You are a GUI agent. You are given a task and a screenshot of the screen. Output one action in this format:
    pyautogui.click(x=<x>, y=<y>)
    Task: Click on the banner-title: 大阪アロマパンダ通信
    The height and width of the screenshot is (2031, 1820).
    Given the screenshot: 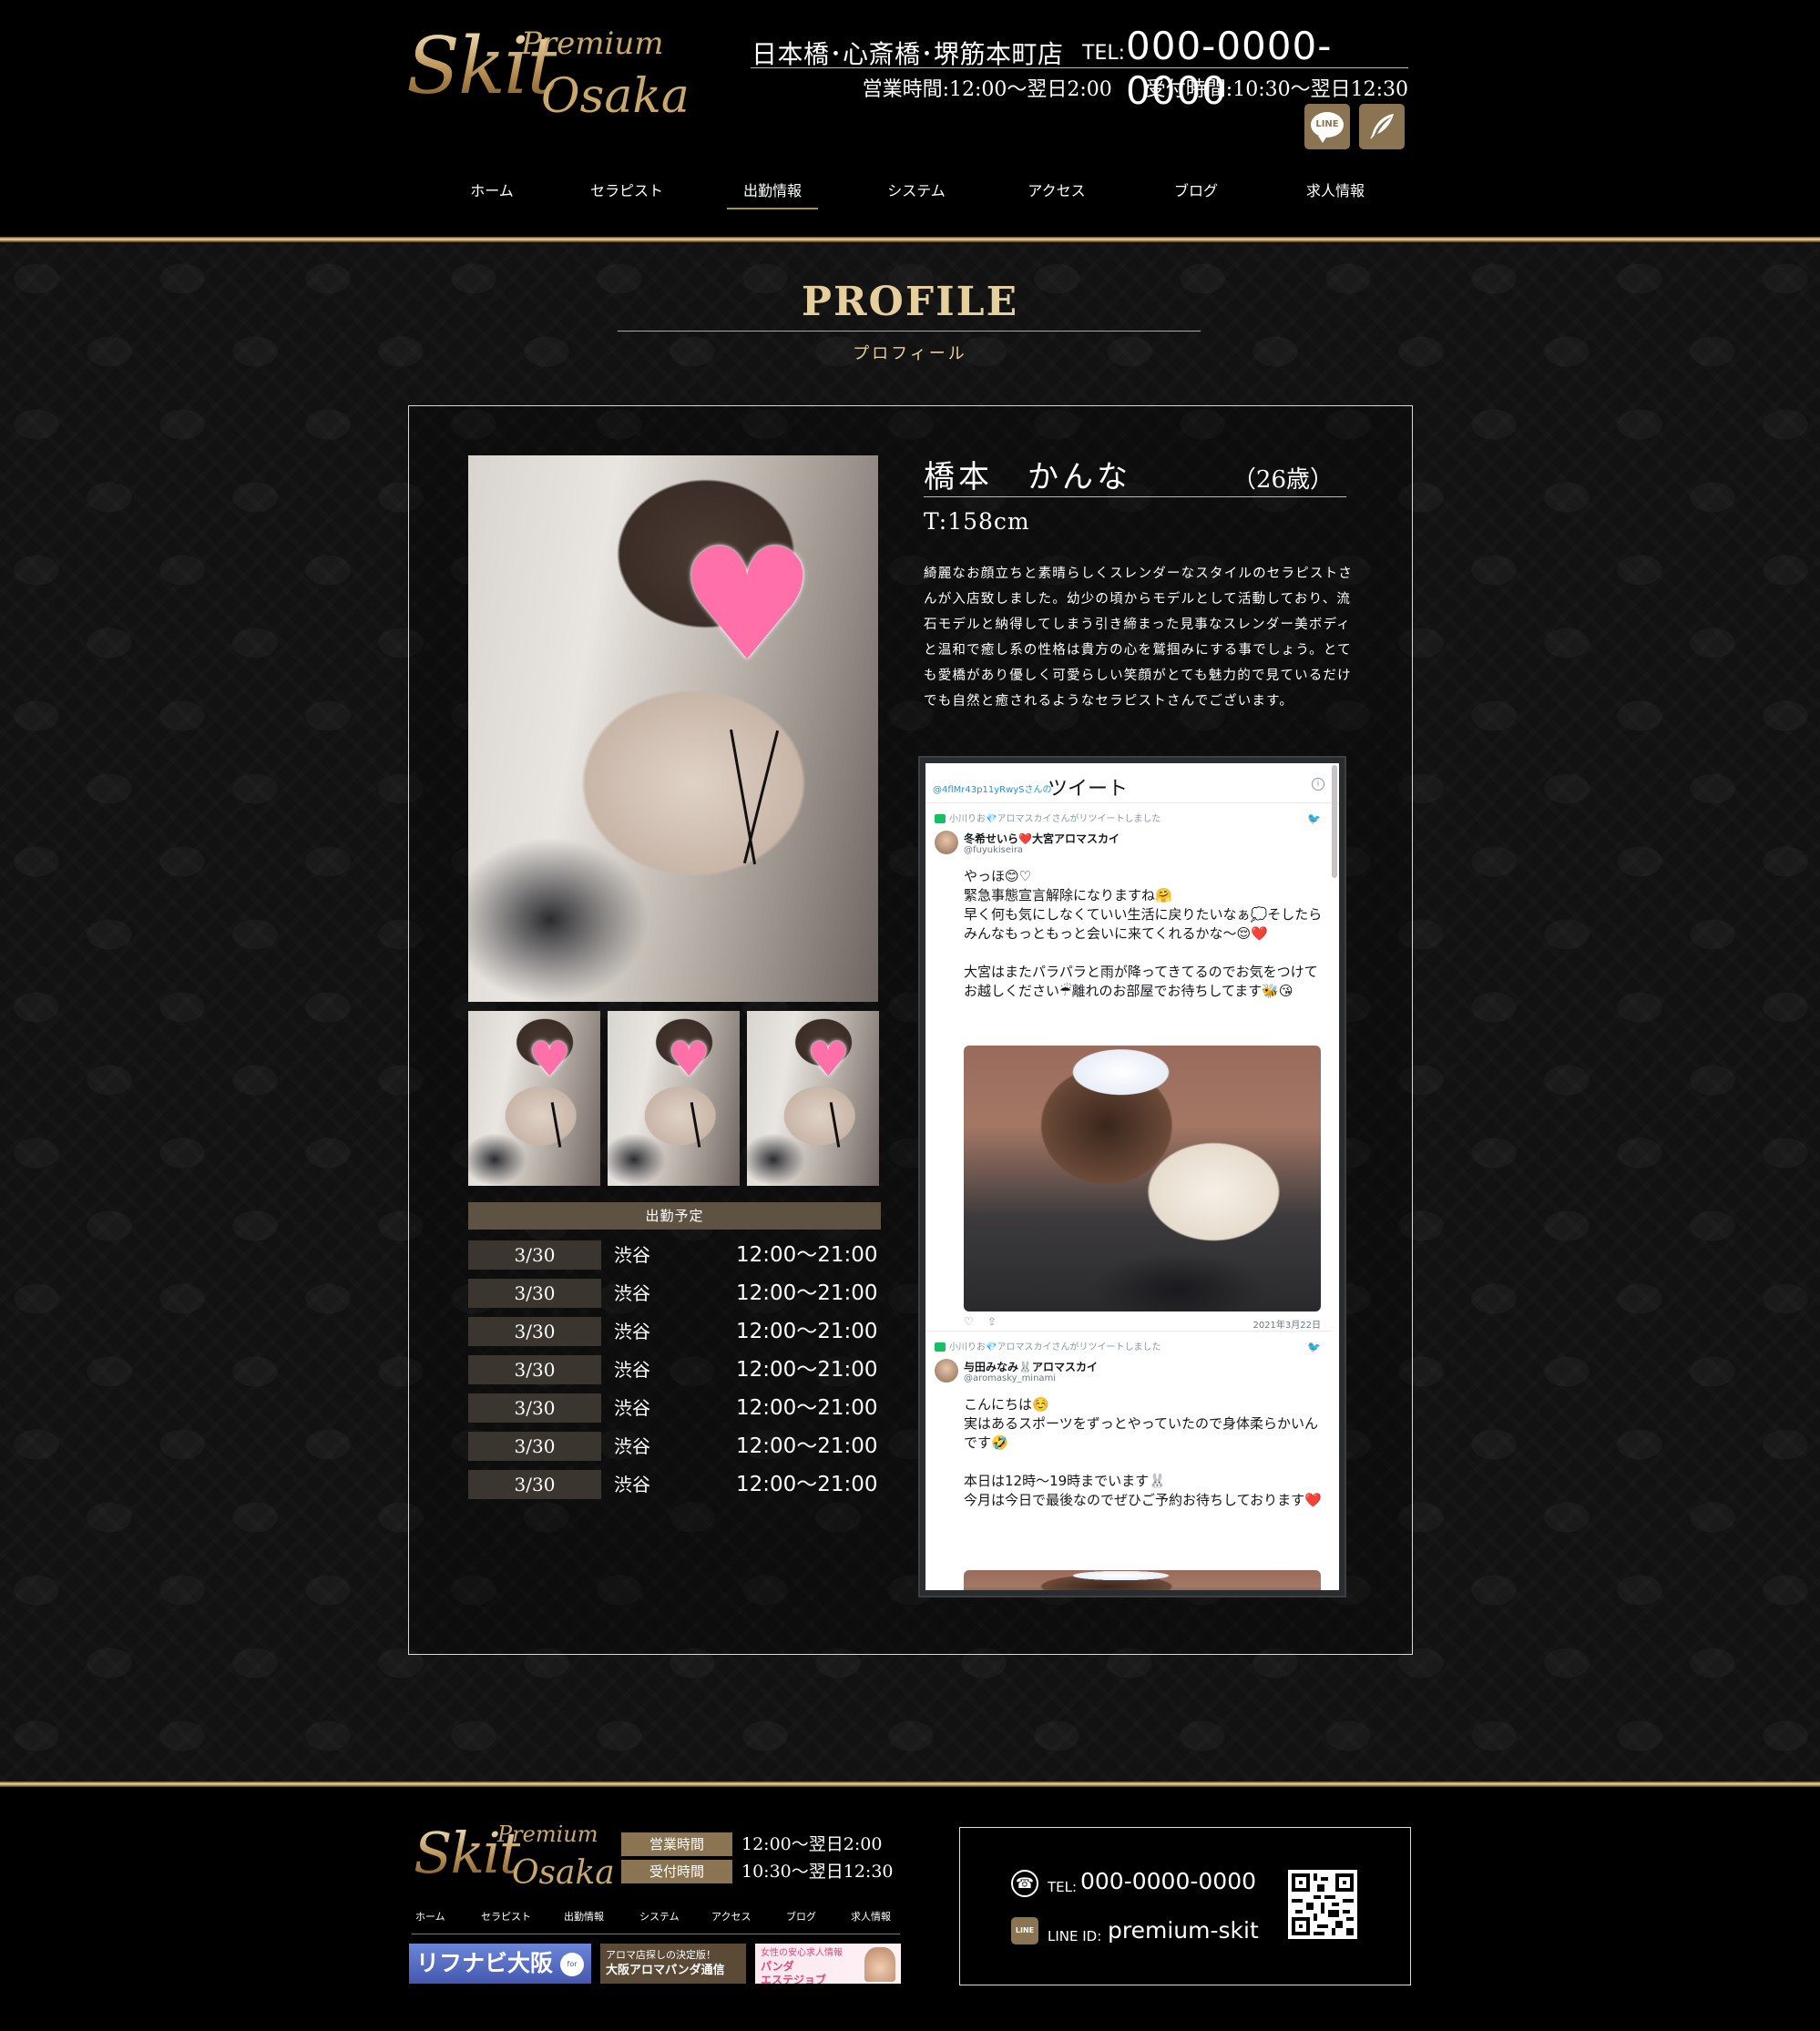 What is the action you would take?
    pyautogui.click(x=666, y=1971)
    